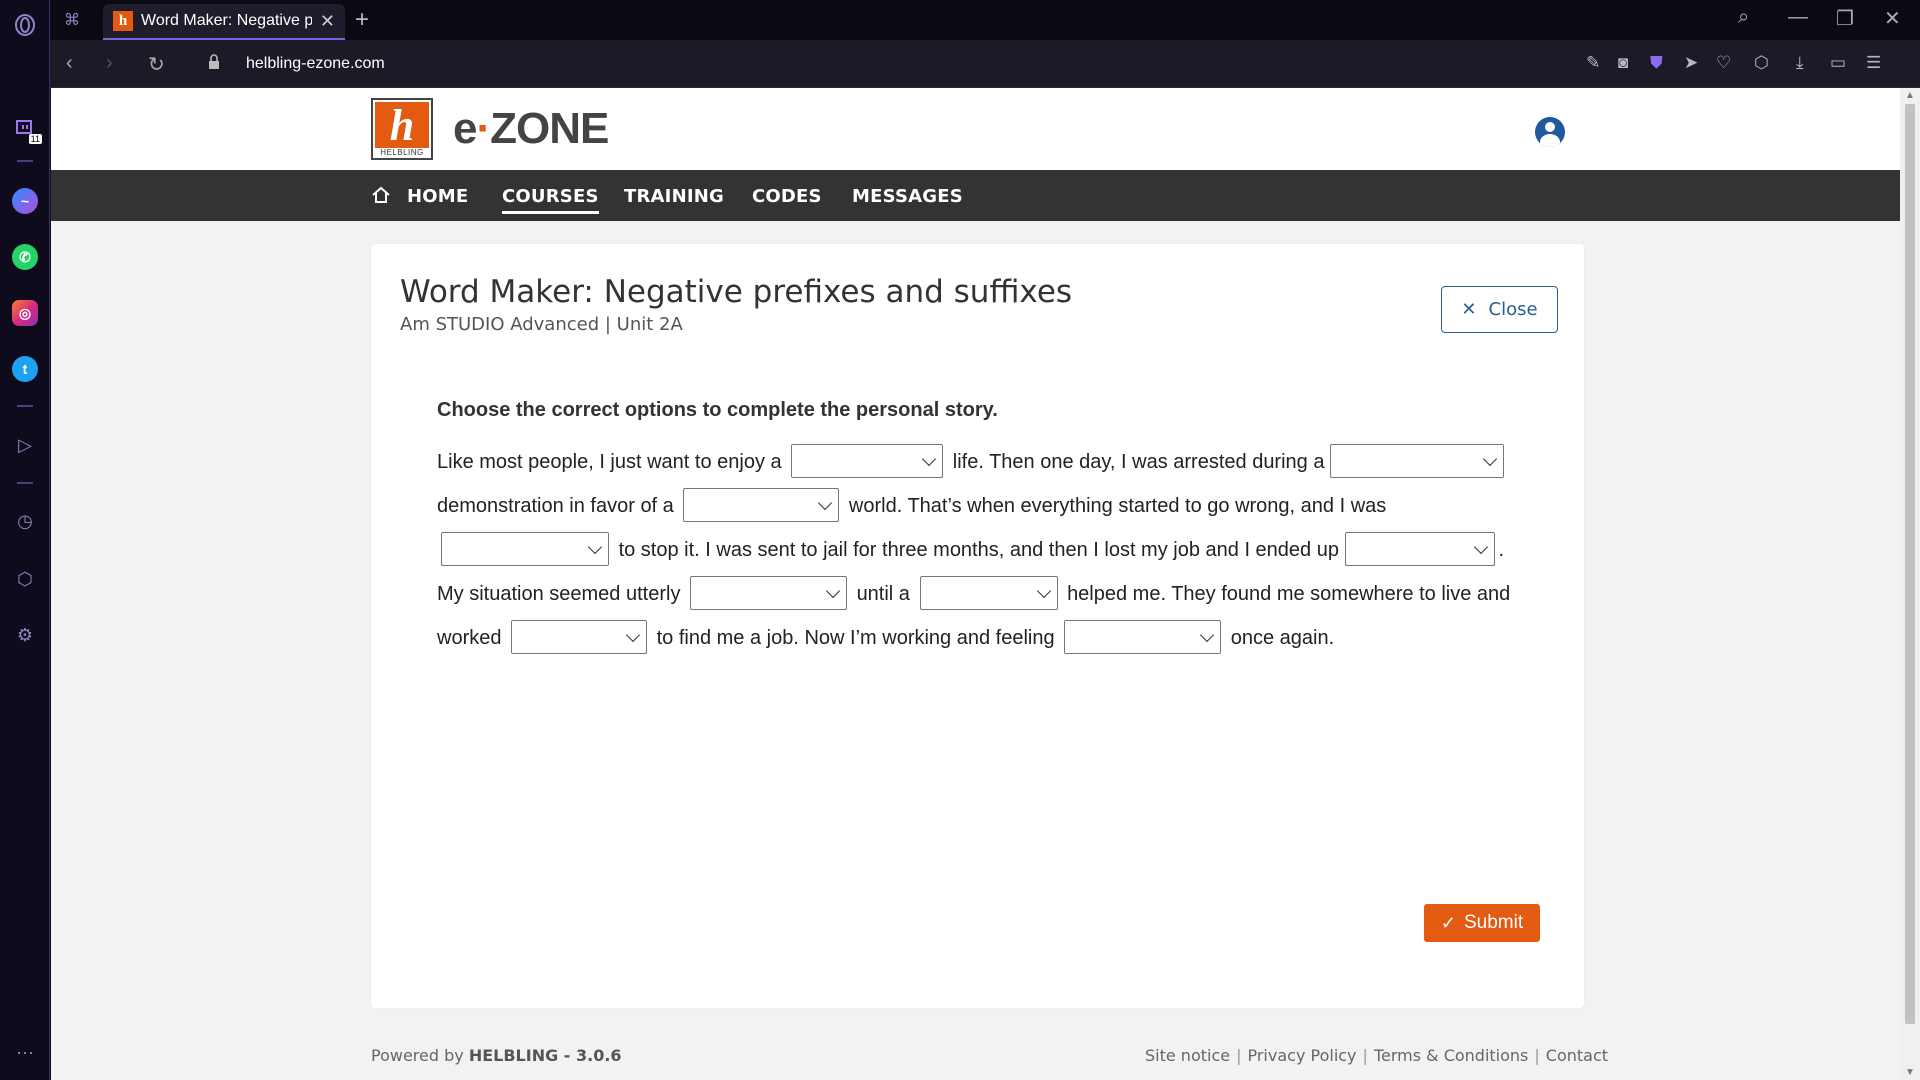 The height and width of the screenshot is (1080, 1920). What do you see at coordinates (381, 195) in the screenshot?
I see `home-icon` at bounding box center [381, 195].